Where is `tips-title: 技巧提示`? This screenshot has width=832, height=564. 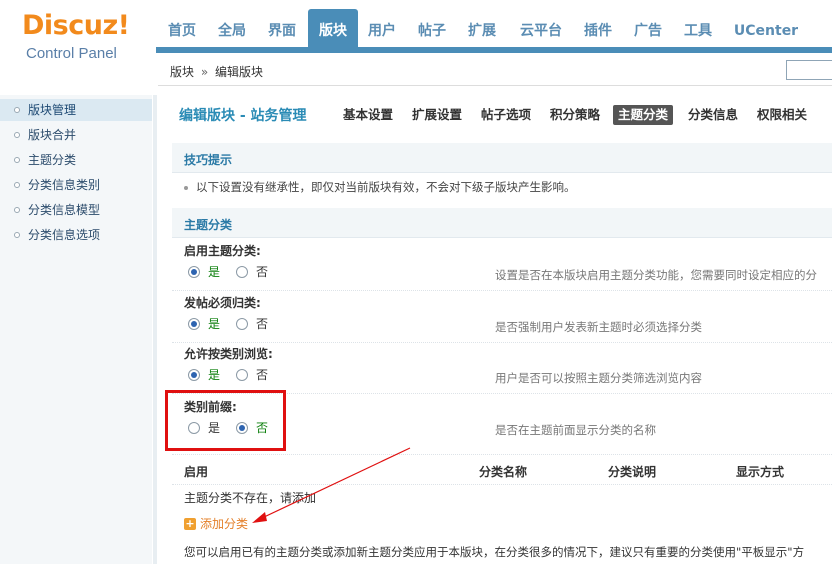
tips-title: 技巧提示 is located at coordinates (208, 160).